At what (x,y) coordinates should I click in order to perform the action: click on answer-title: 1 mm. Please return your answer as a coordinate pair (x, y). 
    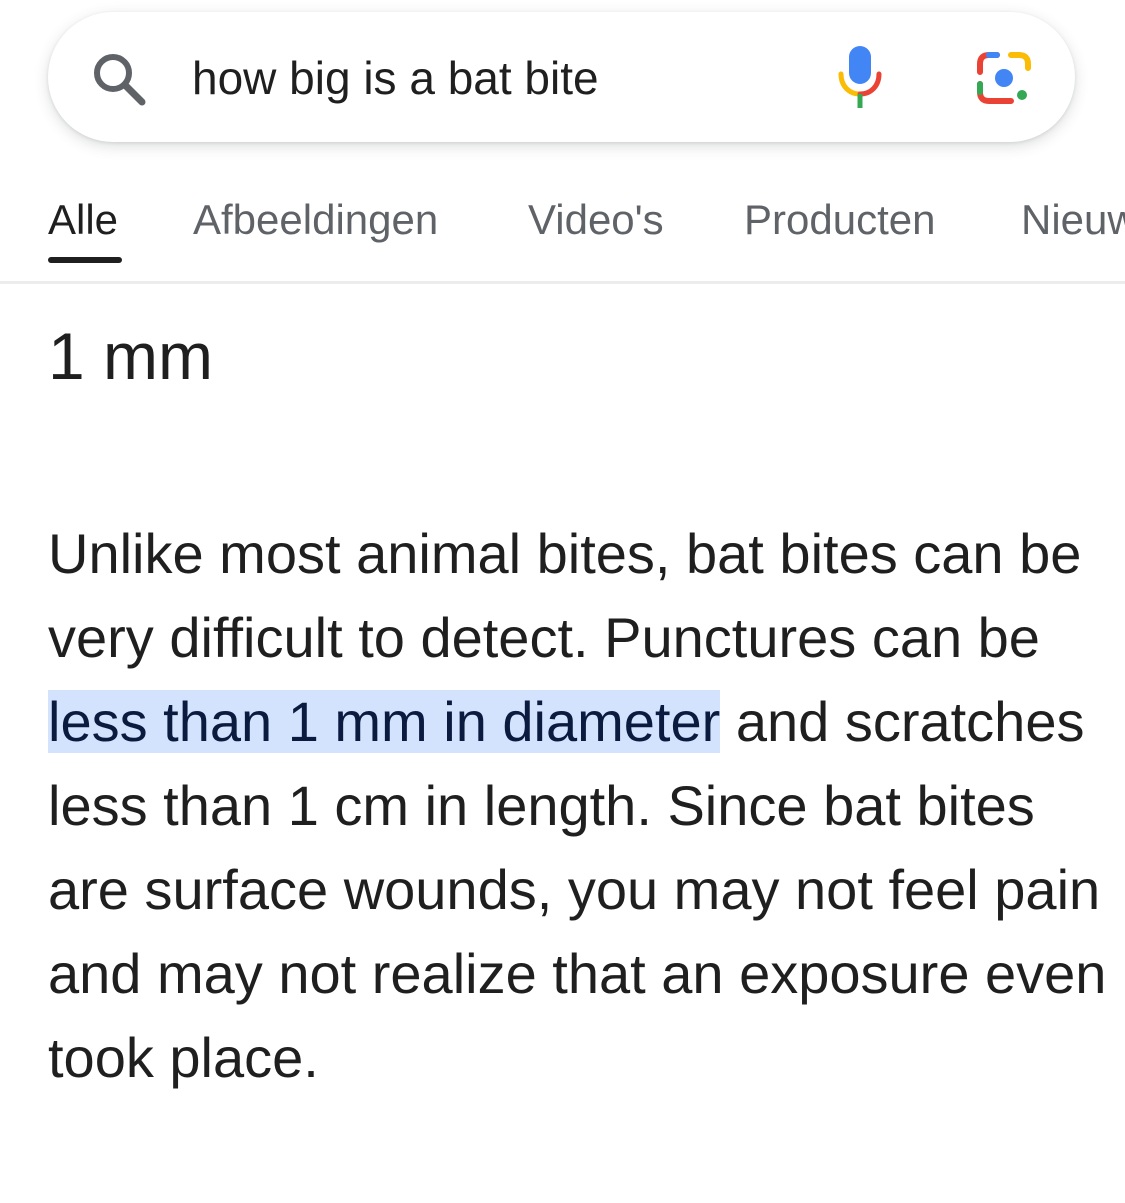
    Looking at the image, I should click on (130, 356).